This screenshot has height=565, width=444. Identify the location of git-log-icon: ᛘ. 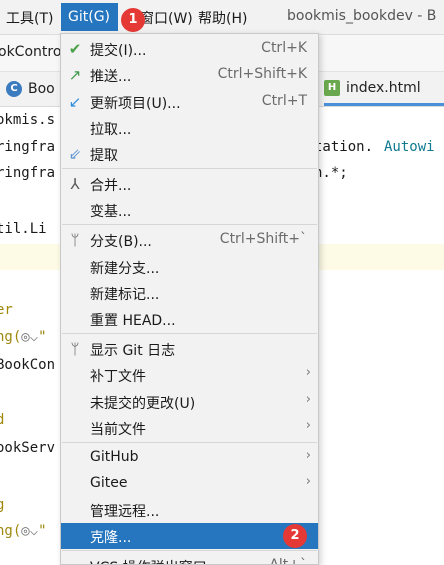
(75, 349).